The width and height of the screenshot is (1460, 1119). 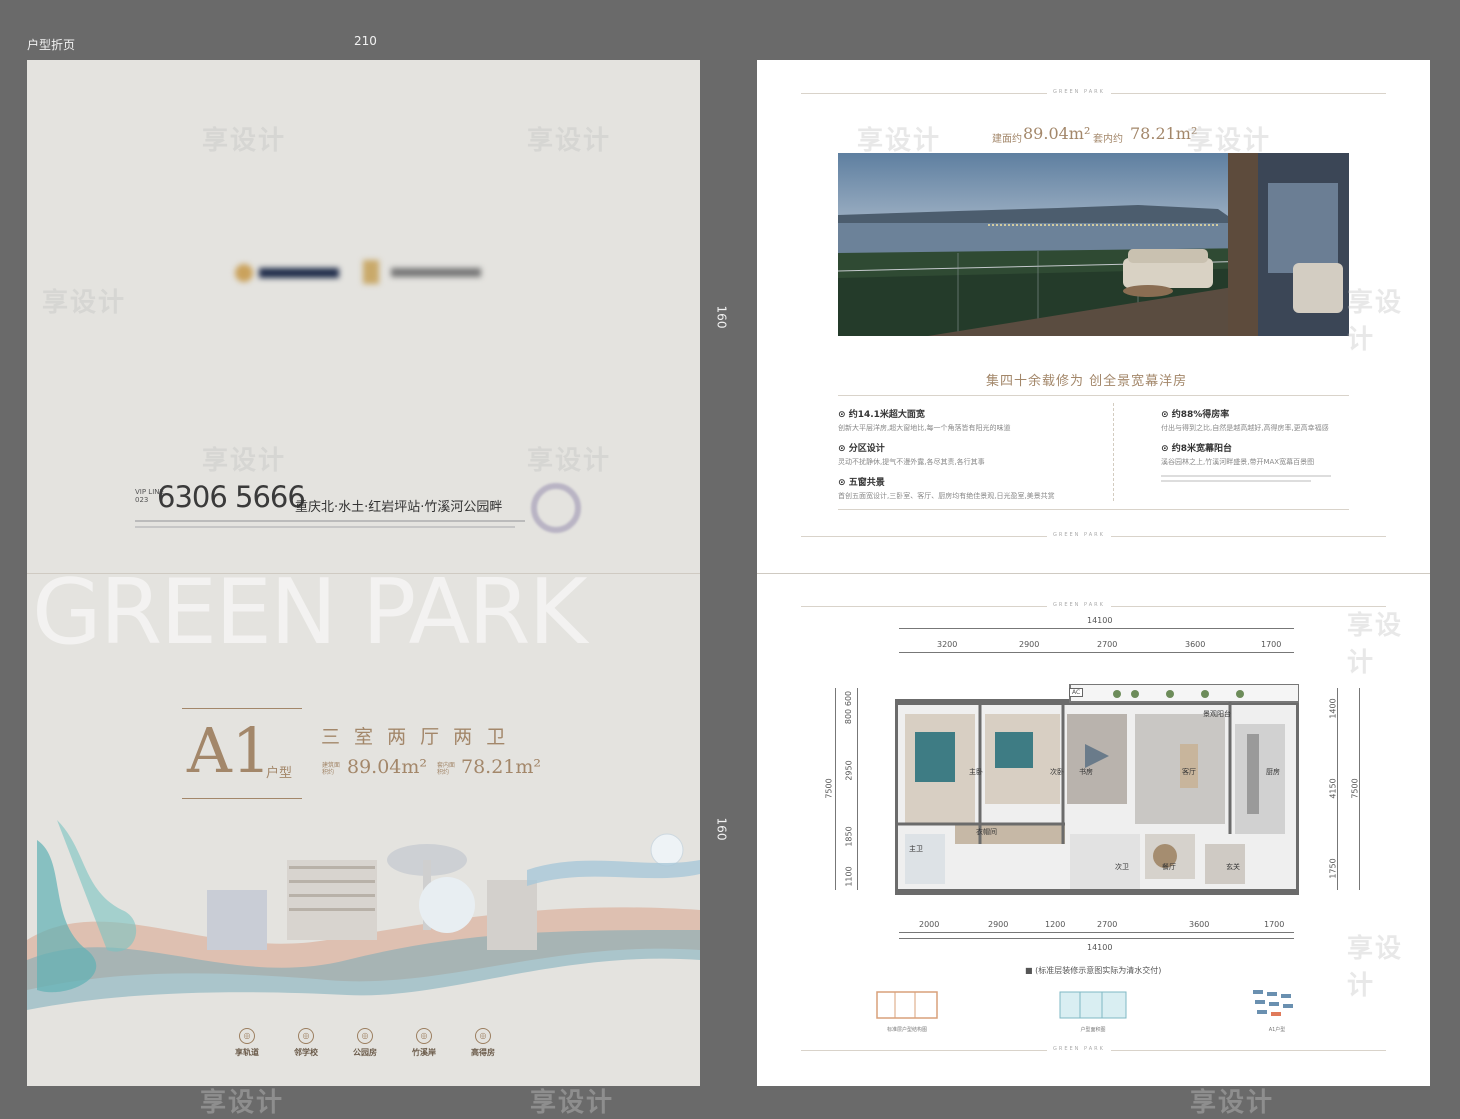 What do you see at coordinates (1196, 449) in the screenshot?
I see `feature-title: ⊙ 约8米宽幕阳台` at bounding box center [1196, 449].